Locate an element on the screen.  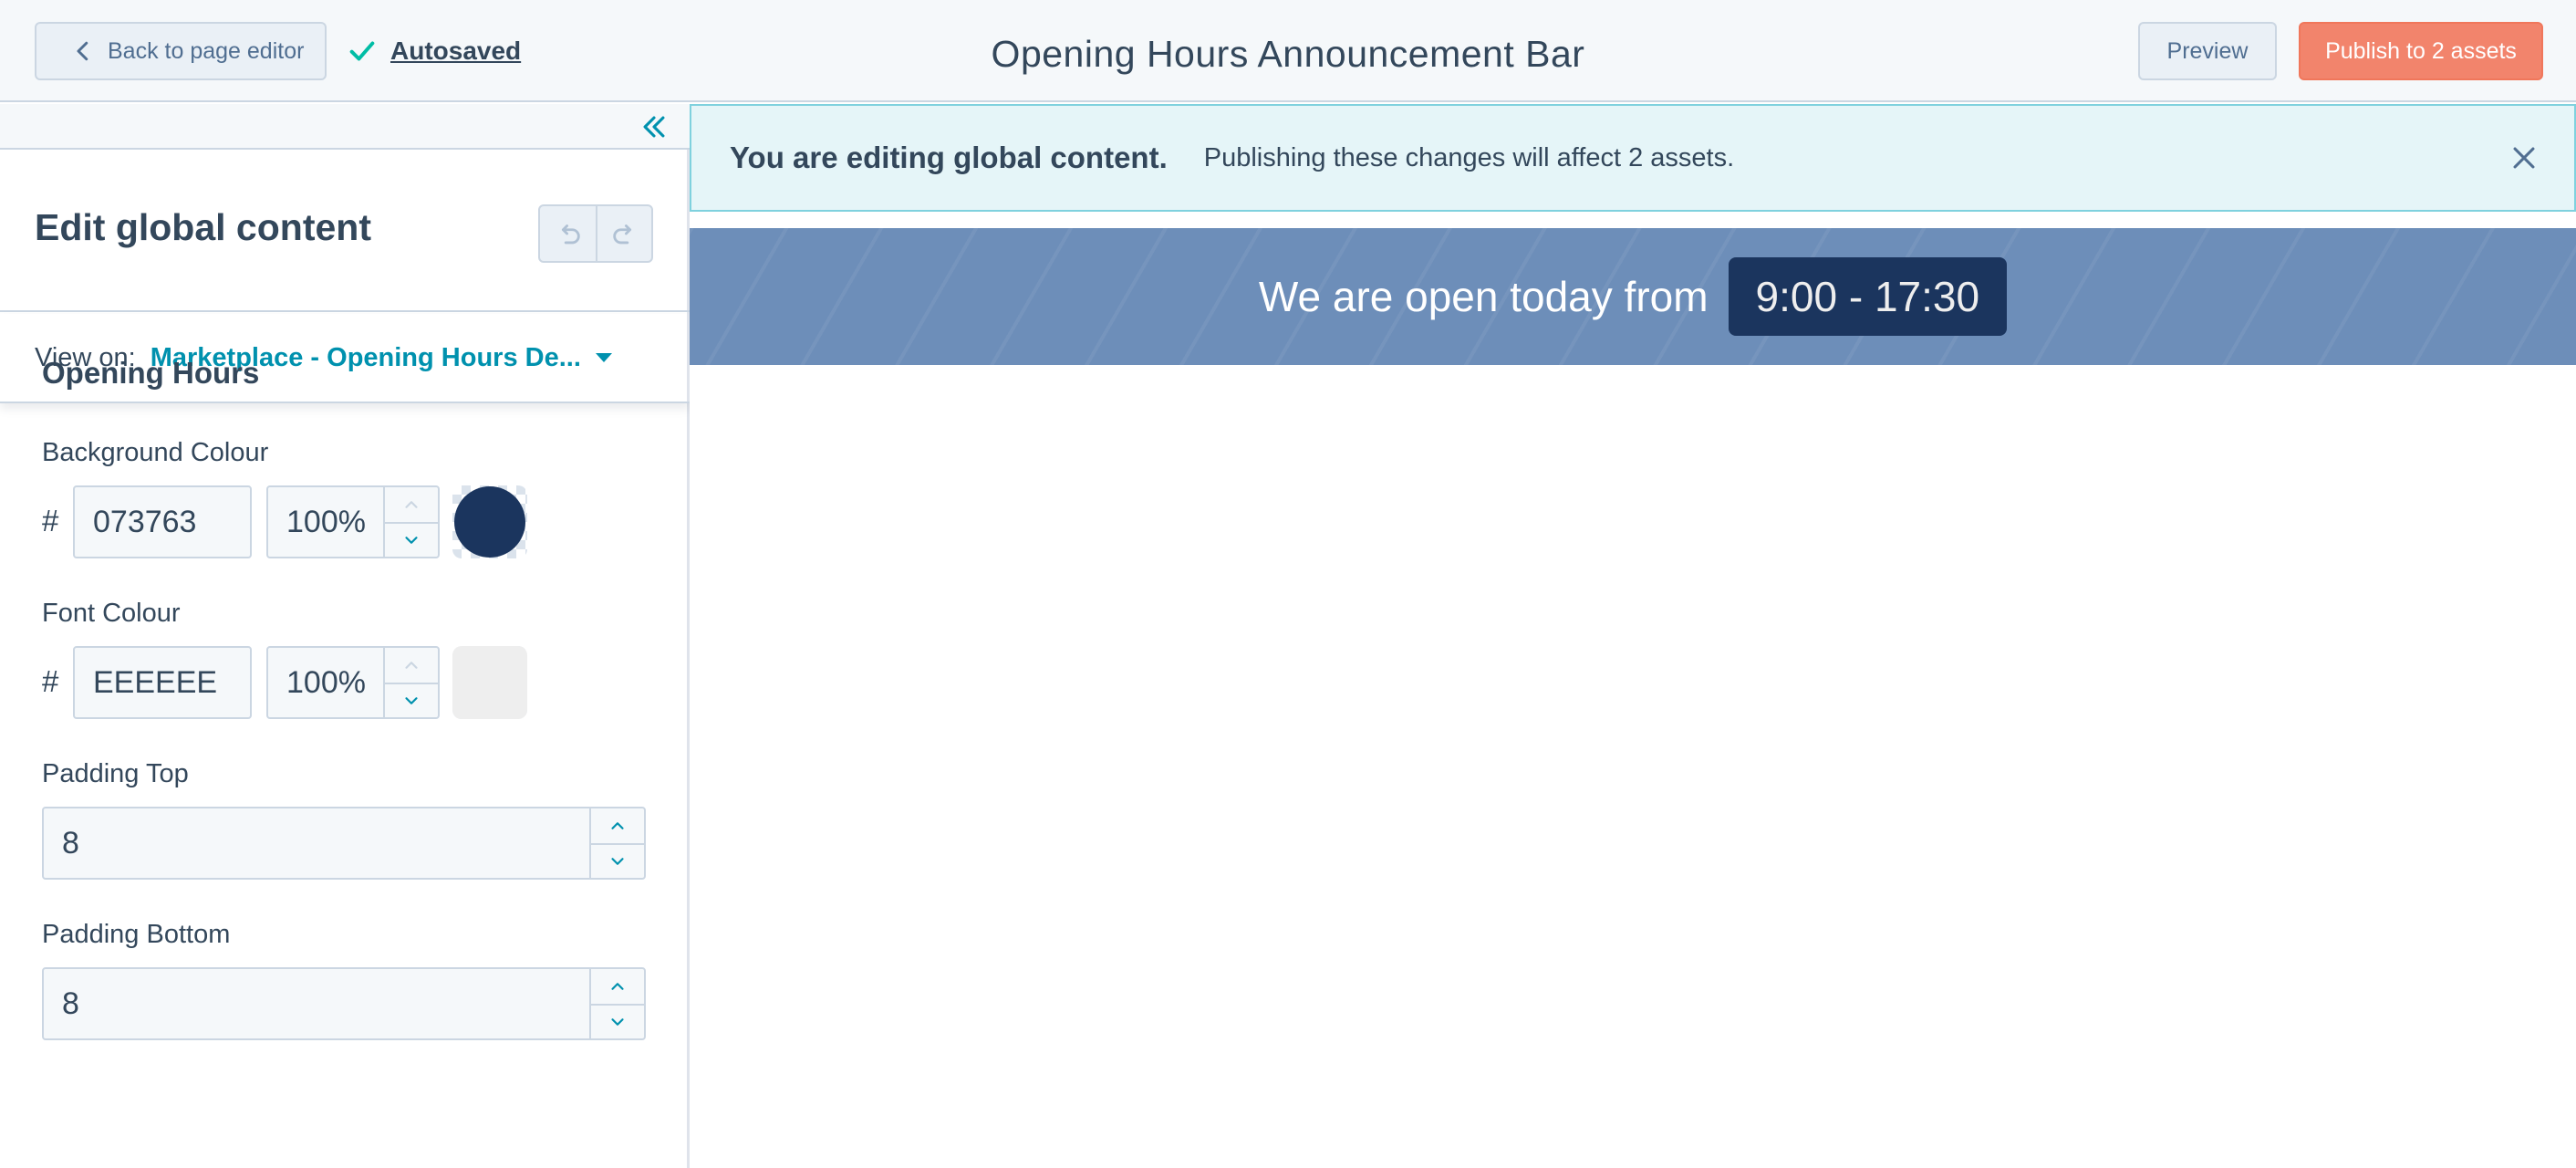
opening-hours-badge: 9:00 - 17:30 is located at coordinates (1868, 296).